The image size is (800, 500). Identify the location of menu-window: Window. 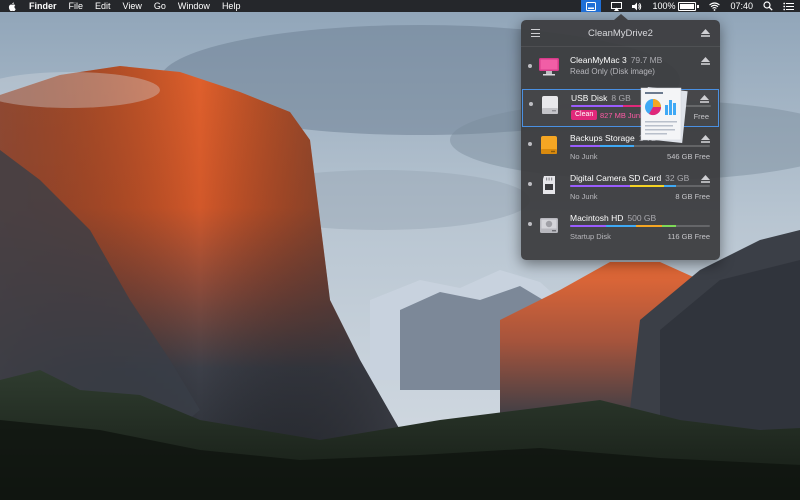
(194, 6).